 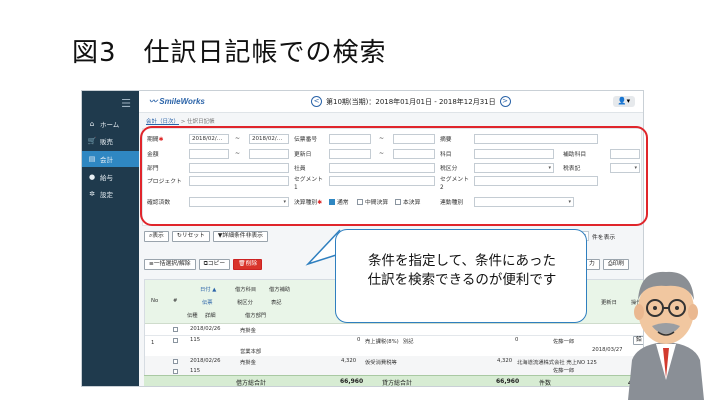 I want to click on sidebar: ☰ ⌂ ホーム 🛒 販売 ▤ 会計 ● 給与 ✲ 設定, so click(x=110, y=238).